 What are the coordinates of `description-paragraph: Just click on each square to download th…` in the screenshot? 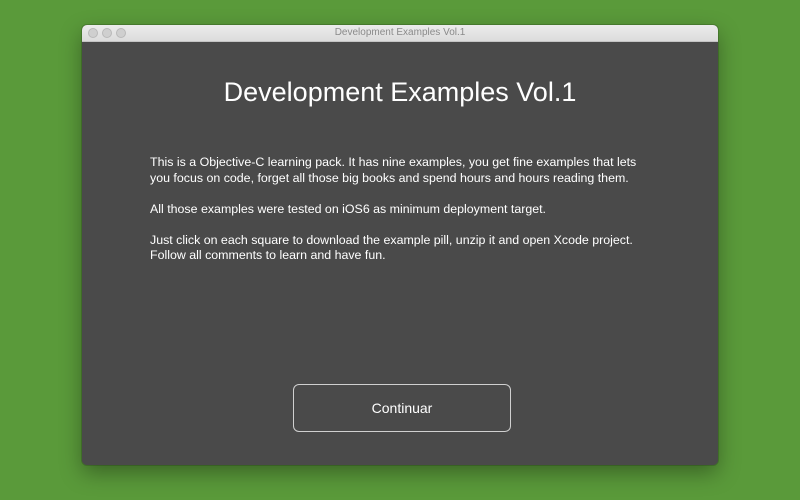 It's located at (391, 247).